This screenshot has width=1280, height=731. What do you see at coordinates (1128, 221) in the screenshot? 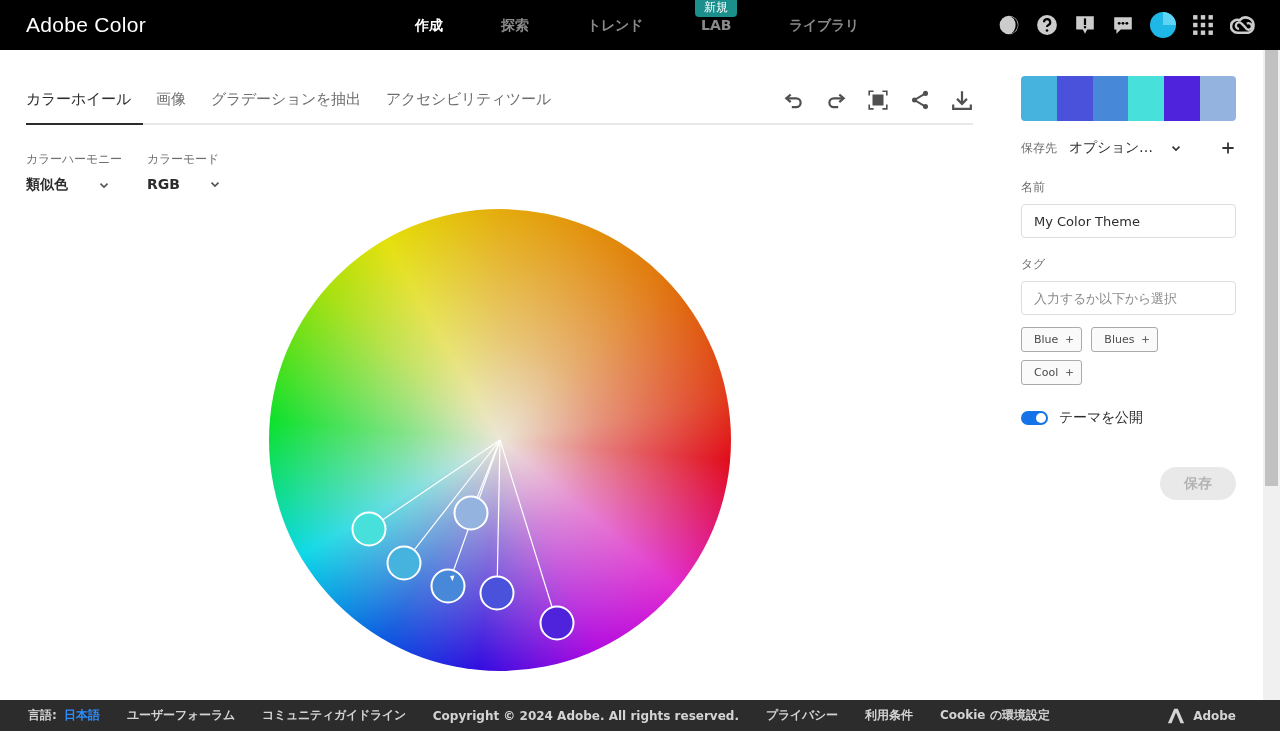
I see `name-field: My Color Theme` at bounding box center [1128, 221].